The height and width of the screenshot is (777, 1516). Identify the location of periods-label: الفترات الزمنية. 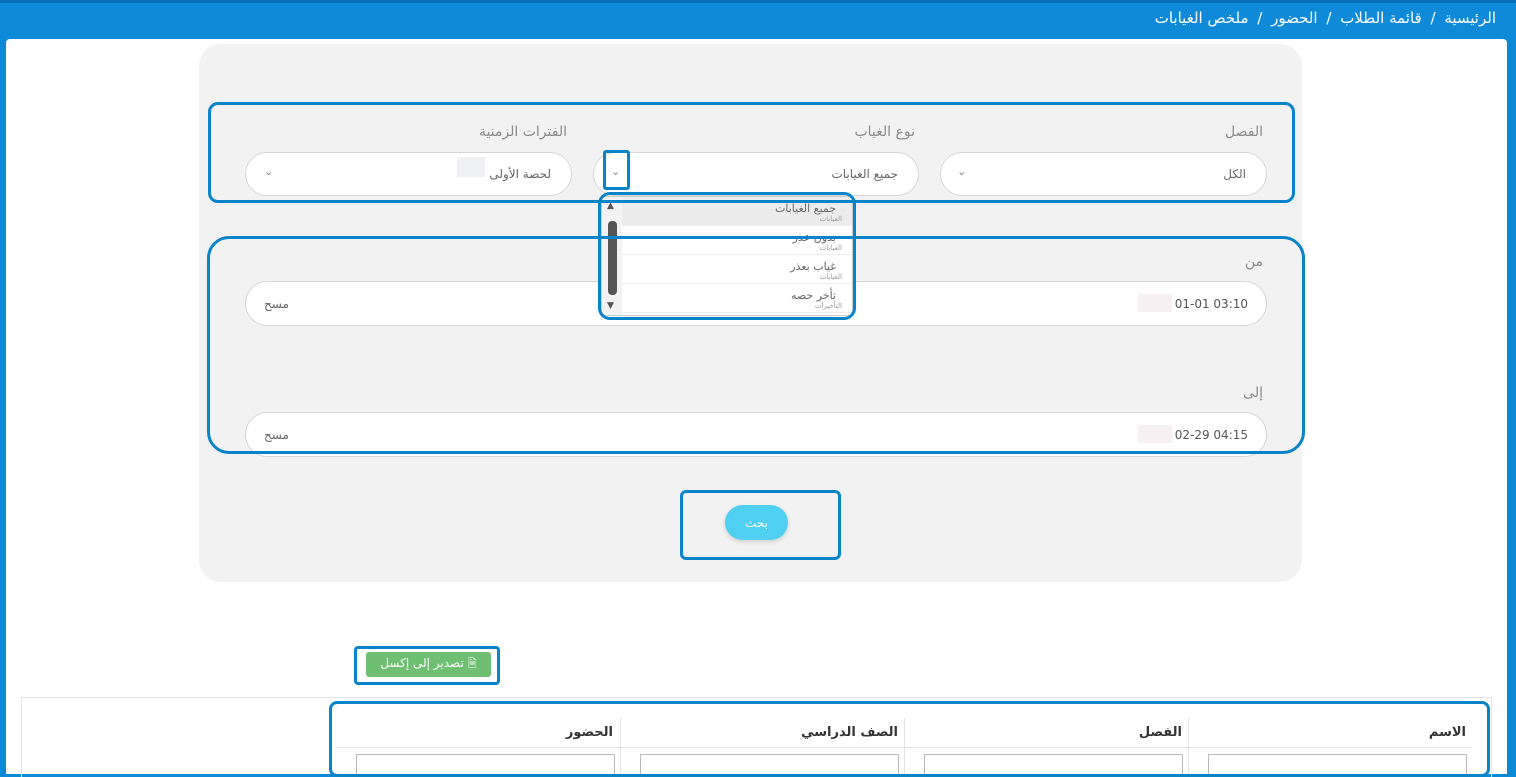
(522, 132).